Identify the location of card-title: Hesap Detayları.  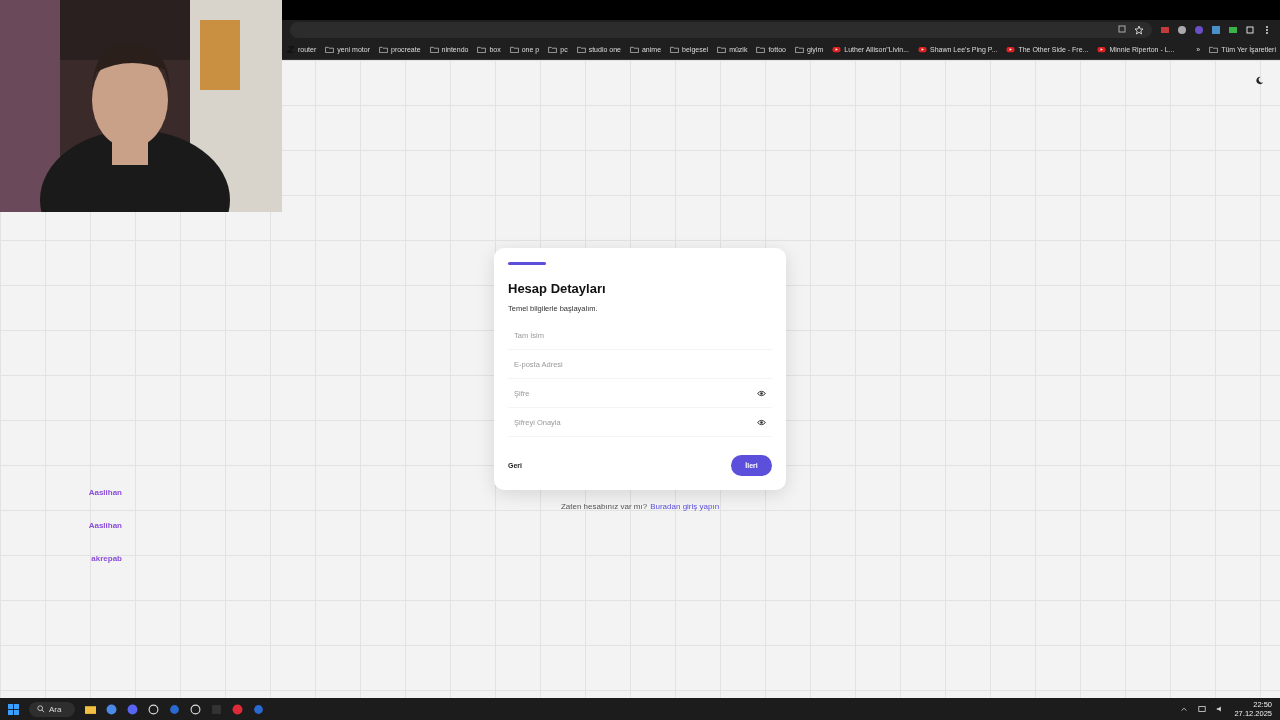
(557, 288).